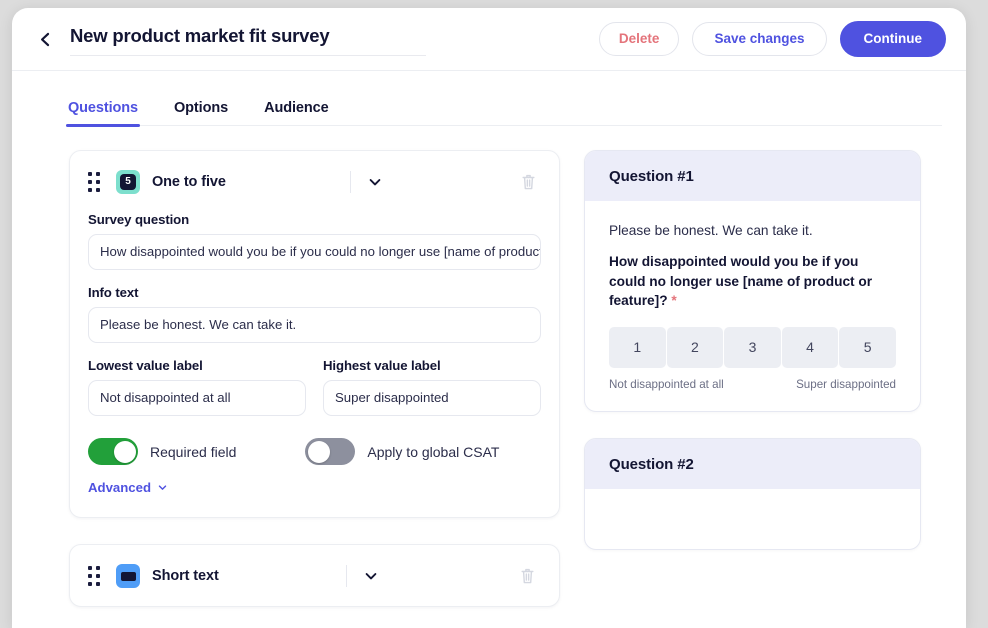  What do you see at coordinates (432, 398) in the screenshot?
I see `highest-value-input: Super disappointed` at bounding box center [432, 398].